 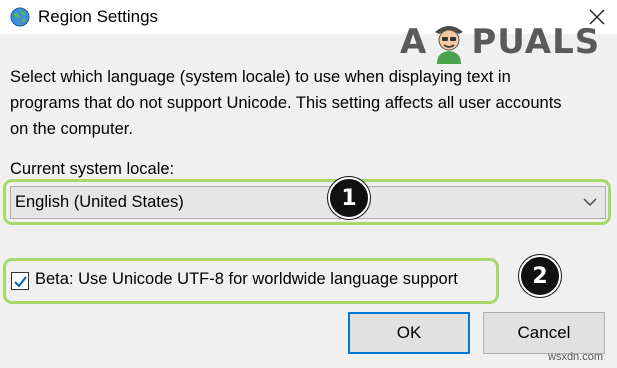 What do you see at coordinates (449, 45) in the screenshot?
I see `mascot-icon` at bounding box center [449, 45].